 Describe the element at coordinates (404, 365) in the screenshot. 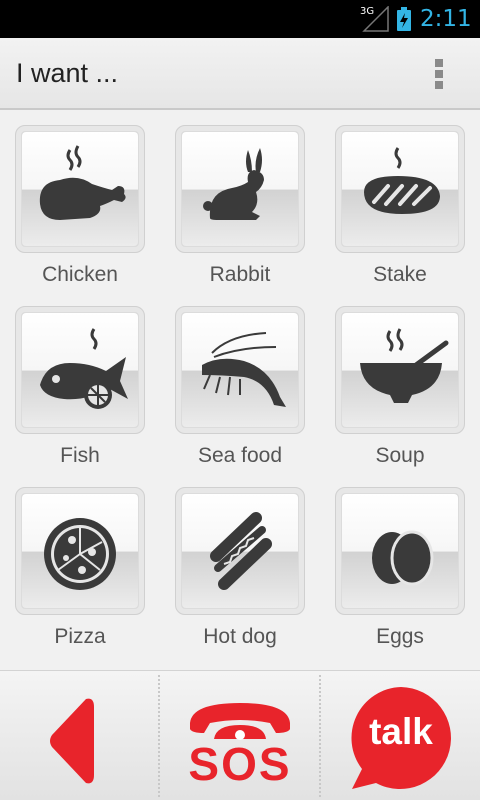

I see `soup-icon` at that location.